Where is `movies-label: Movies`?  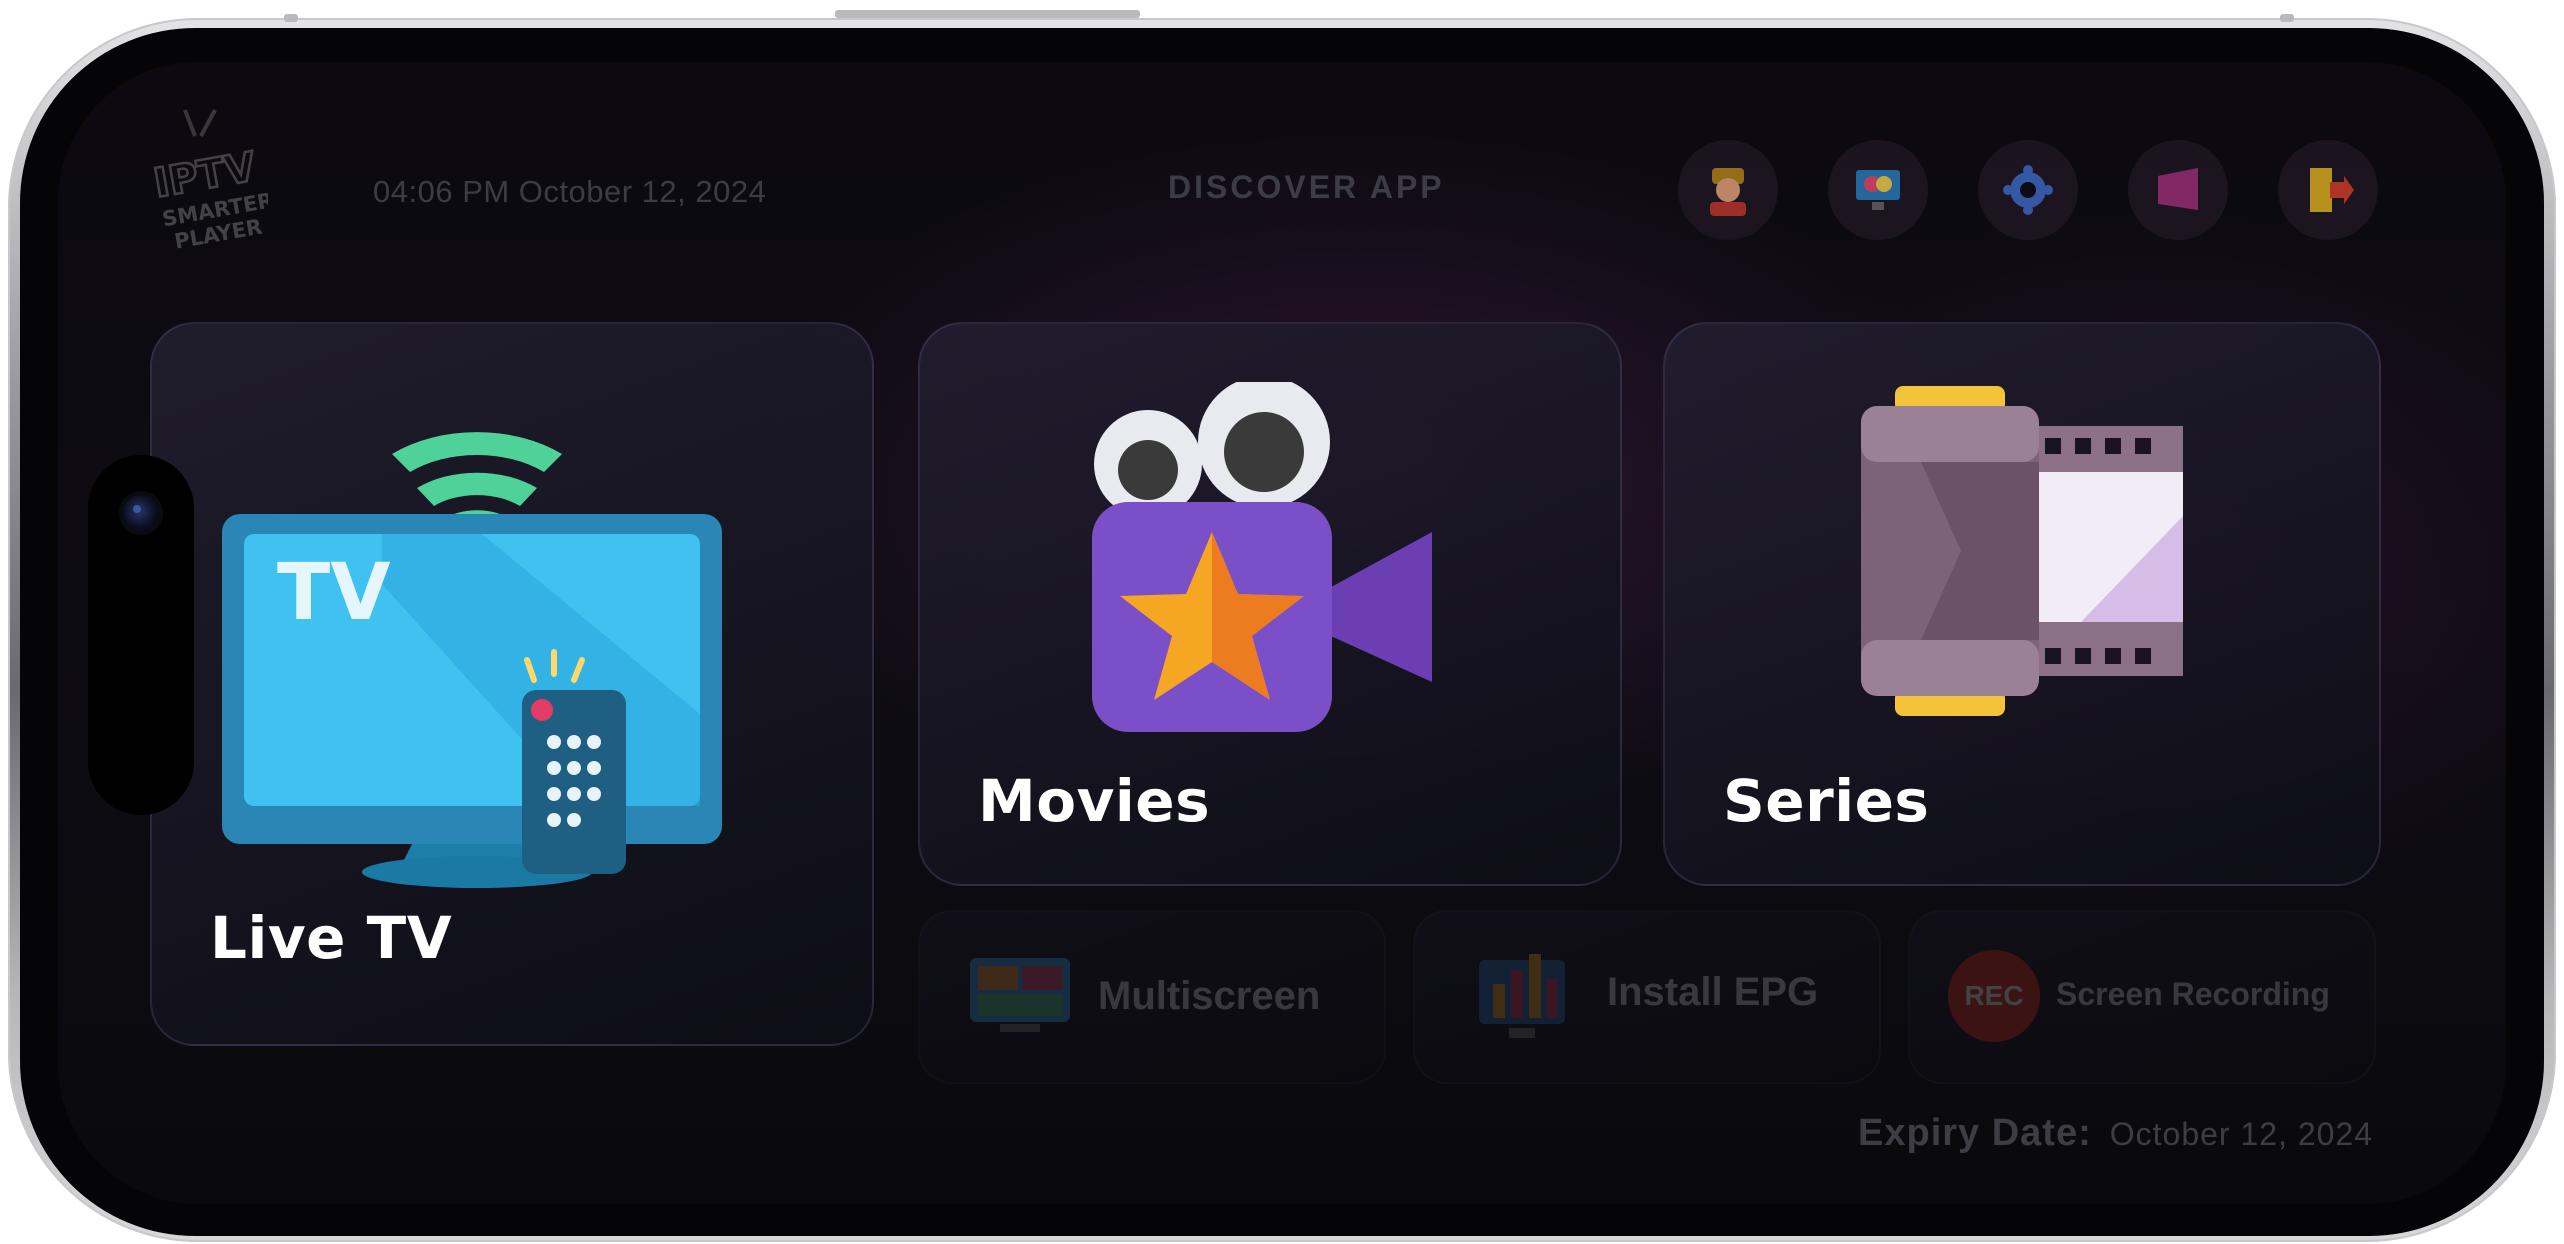 movies-label: Movies is located at coordinates (1094, 801).